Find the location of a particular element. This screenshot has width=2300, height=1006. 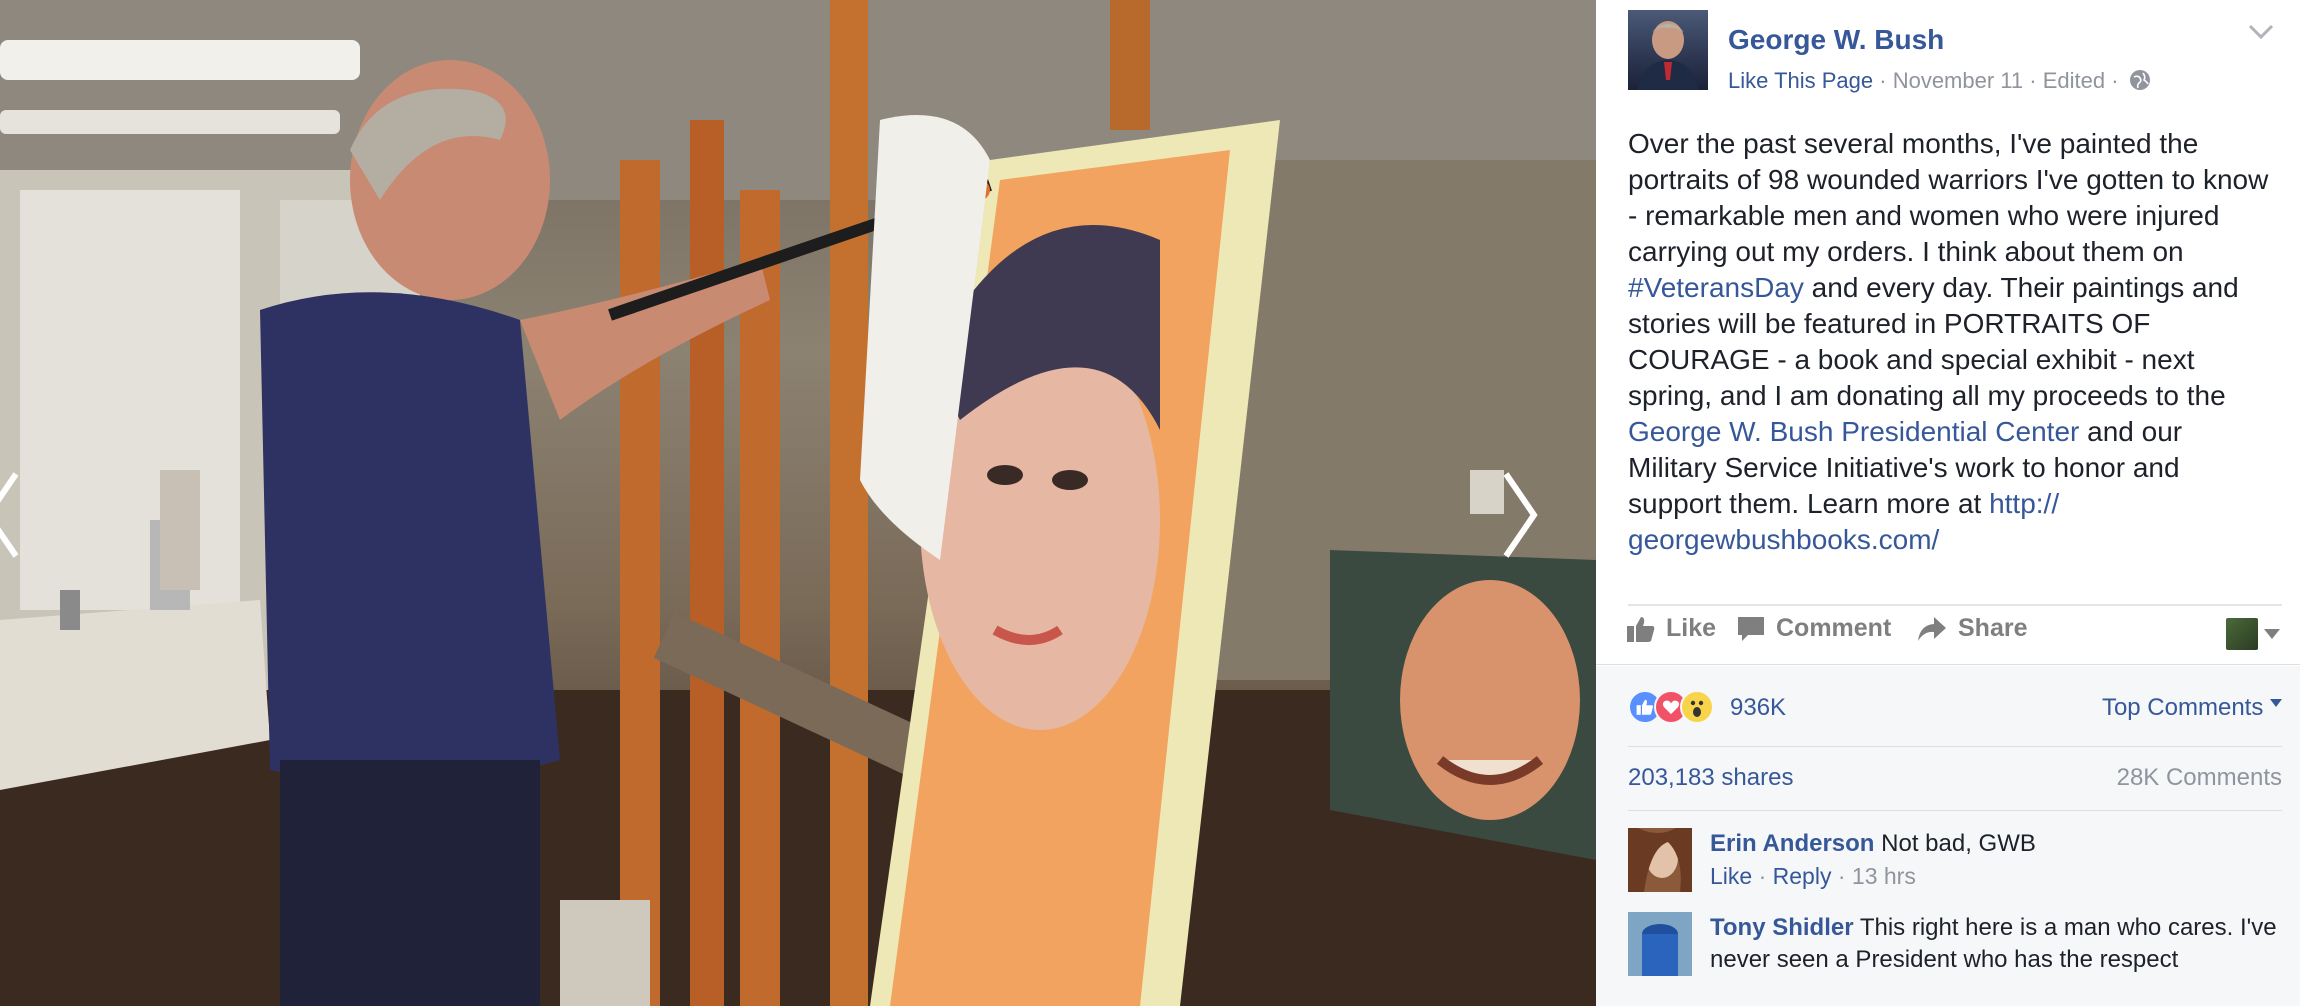

comment-time: 13 hrs is located at coordinates (1884, 876).